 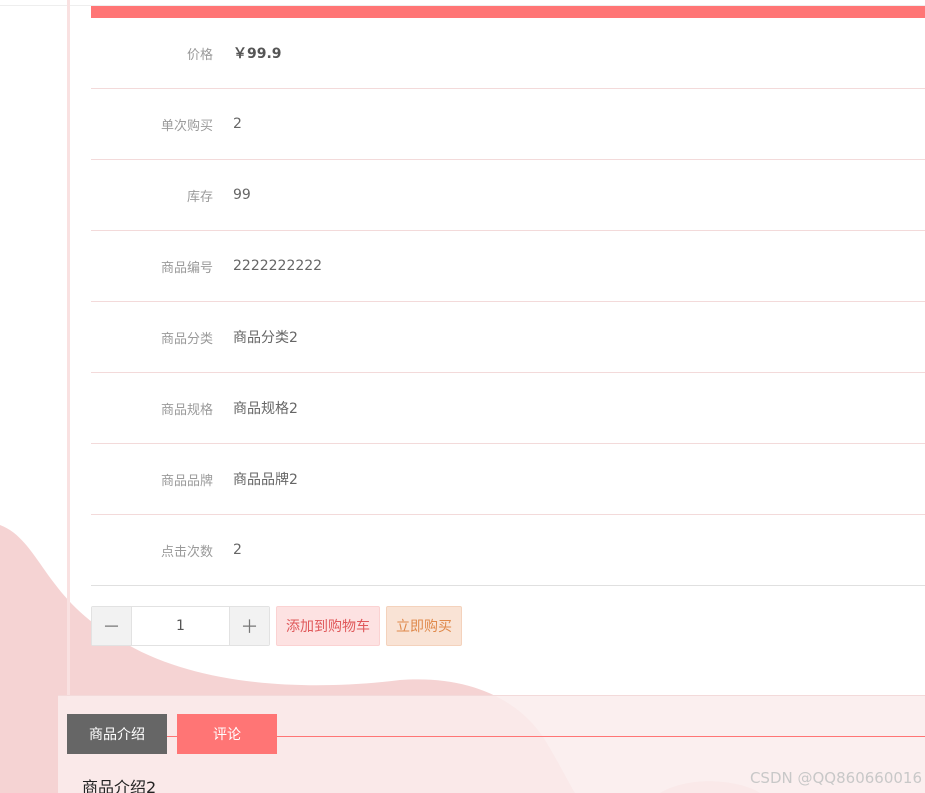 I want to click on brand-value: 商品品牌2, so click(x=265, y=480).